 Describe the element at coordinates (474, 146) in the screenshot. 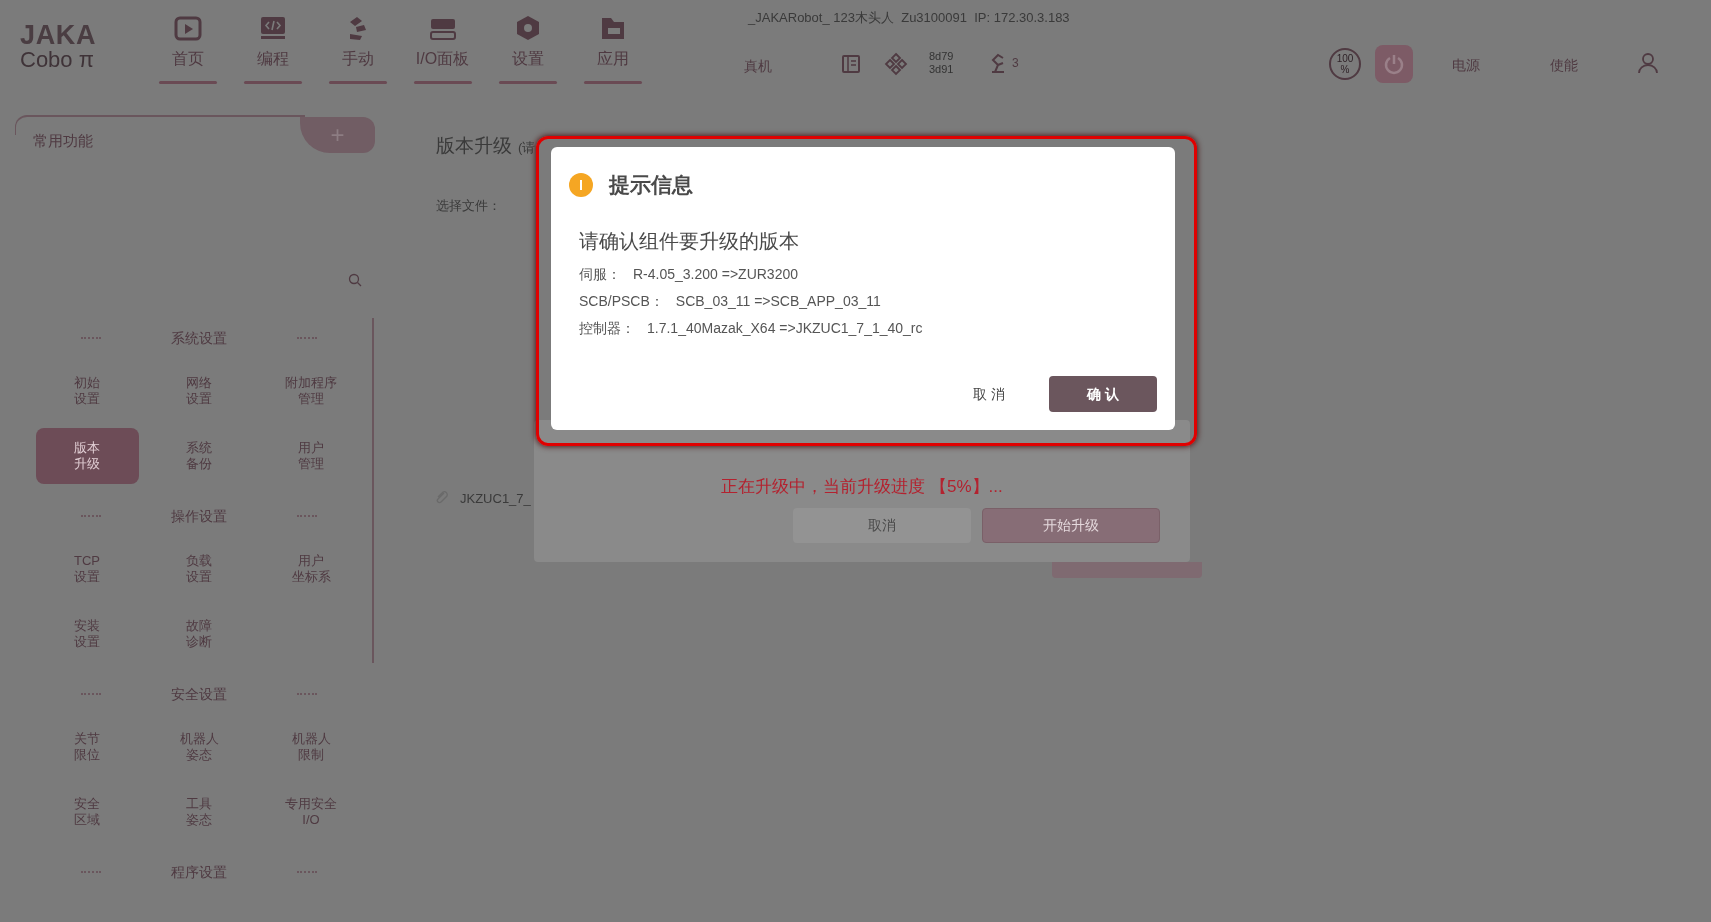

I see `page-title: 版本升级` at that location.